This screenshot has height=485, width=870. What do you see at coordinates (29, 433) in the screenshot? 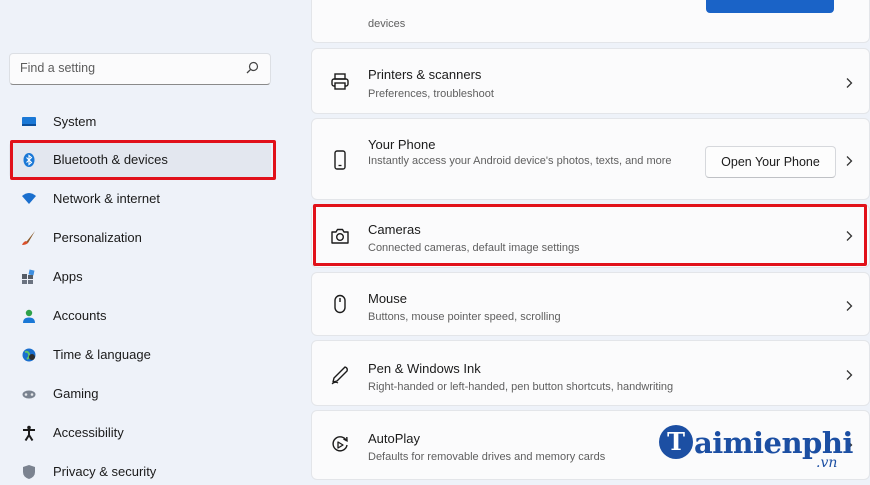
I see `accessibility-icon` at bounding box center [29, 433].